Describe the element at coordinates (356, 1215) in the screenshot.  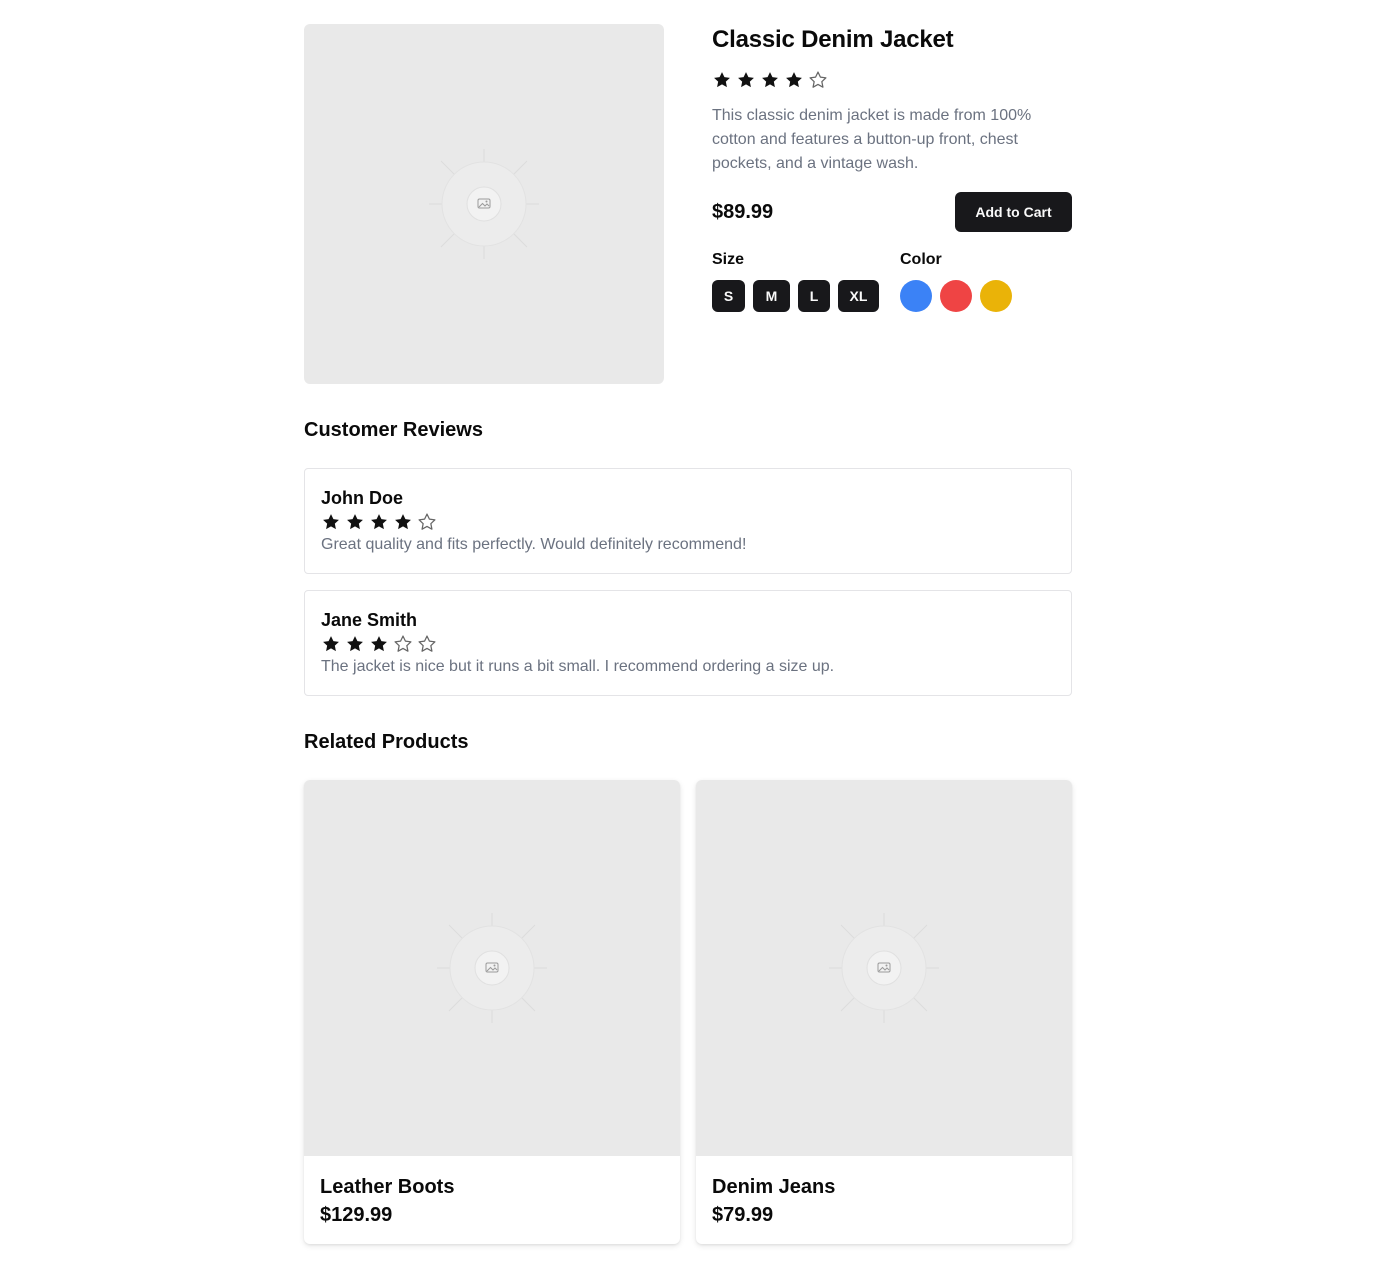
I see `related-product-price: $129.99` at that location.